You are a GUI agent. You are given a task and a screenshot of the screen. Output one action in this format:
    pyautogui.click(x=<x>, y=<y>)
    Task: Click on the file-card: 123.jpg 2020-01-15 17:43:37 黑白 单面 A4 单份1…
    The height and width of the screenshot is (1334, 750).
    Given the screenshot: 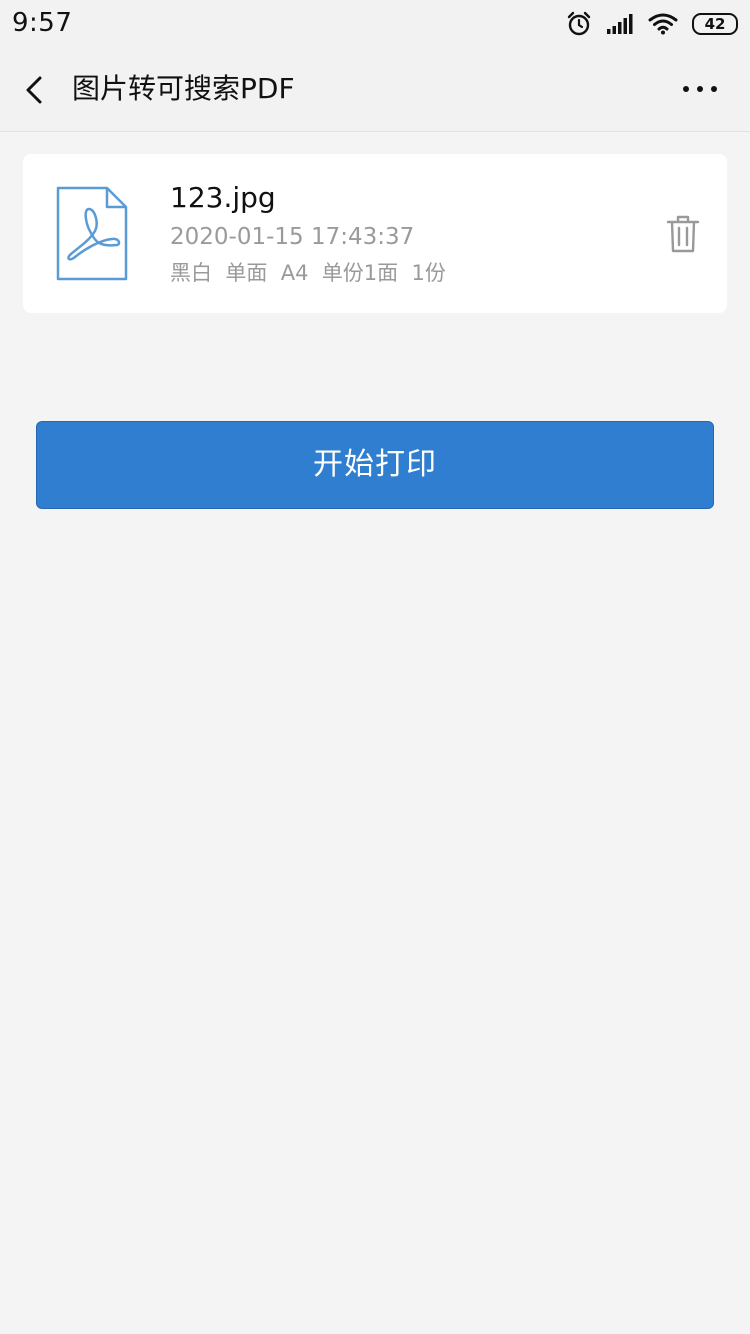 What is the action you would take?
    pyautogui.click(x=375, y=233)
    